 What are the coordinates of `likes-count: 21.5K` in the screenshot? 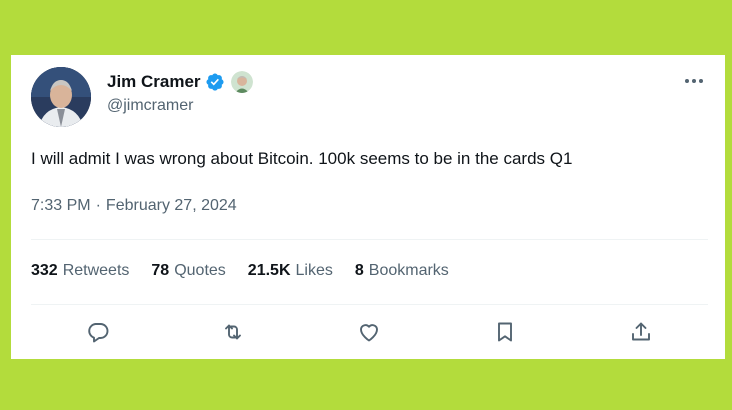 It's located at (269, 270).